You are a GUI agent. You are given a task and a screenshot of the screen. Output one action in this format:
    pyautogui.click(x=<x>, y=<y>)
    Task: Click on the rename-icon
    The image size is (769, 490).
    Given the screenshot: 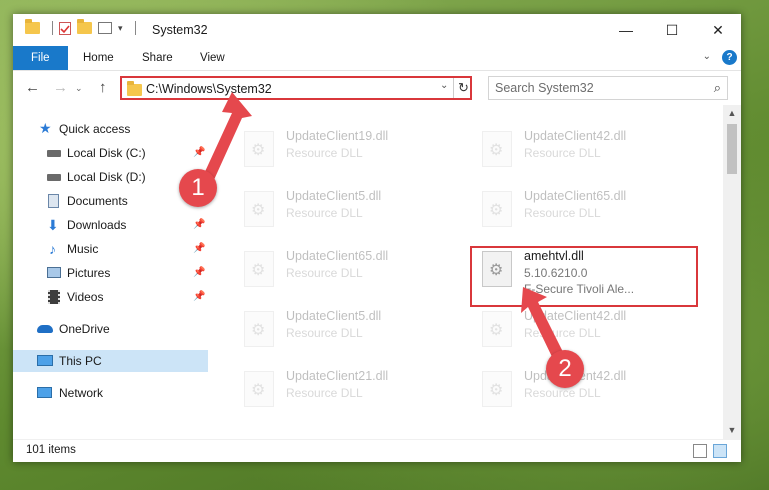 What is the action you would take?
    pyautogui.click(x=105, y=28)
    